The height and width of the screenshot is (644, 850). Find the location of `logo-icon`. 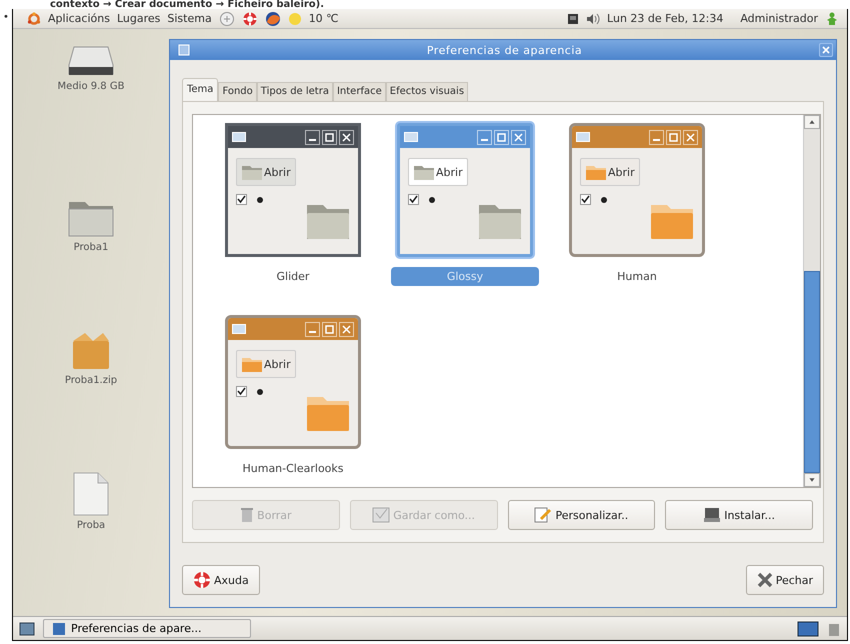

logo-icon is located at coordinates (34, 19).